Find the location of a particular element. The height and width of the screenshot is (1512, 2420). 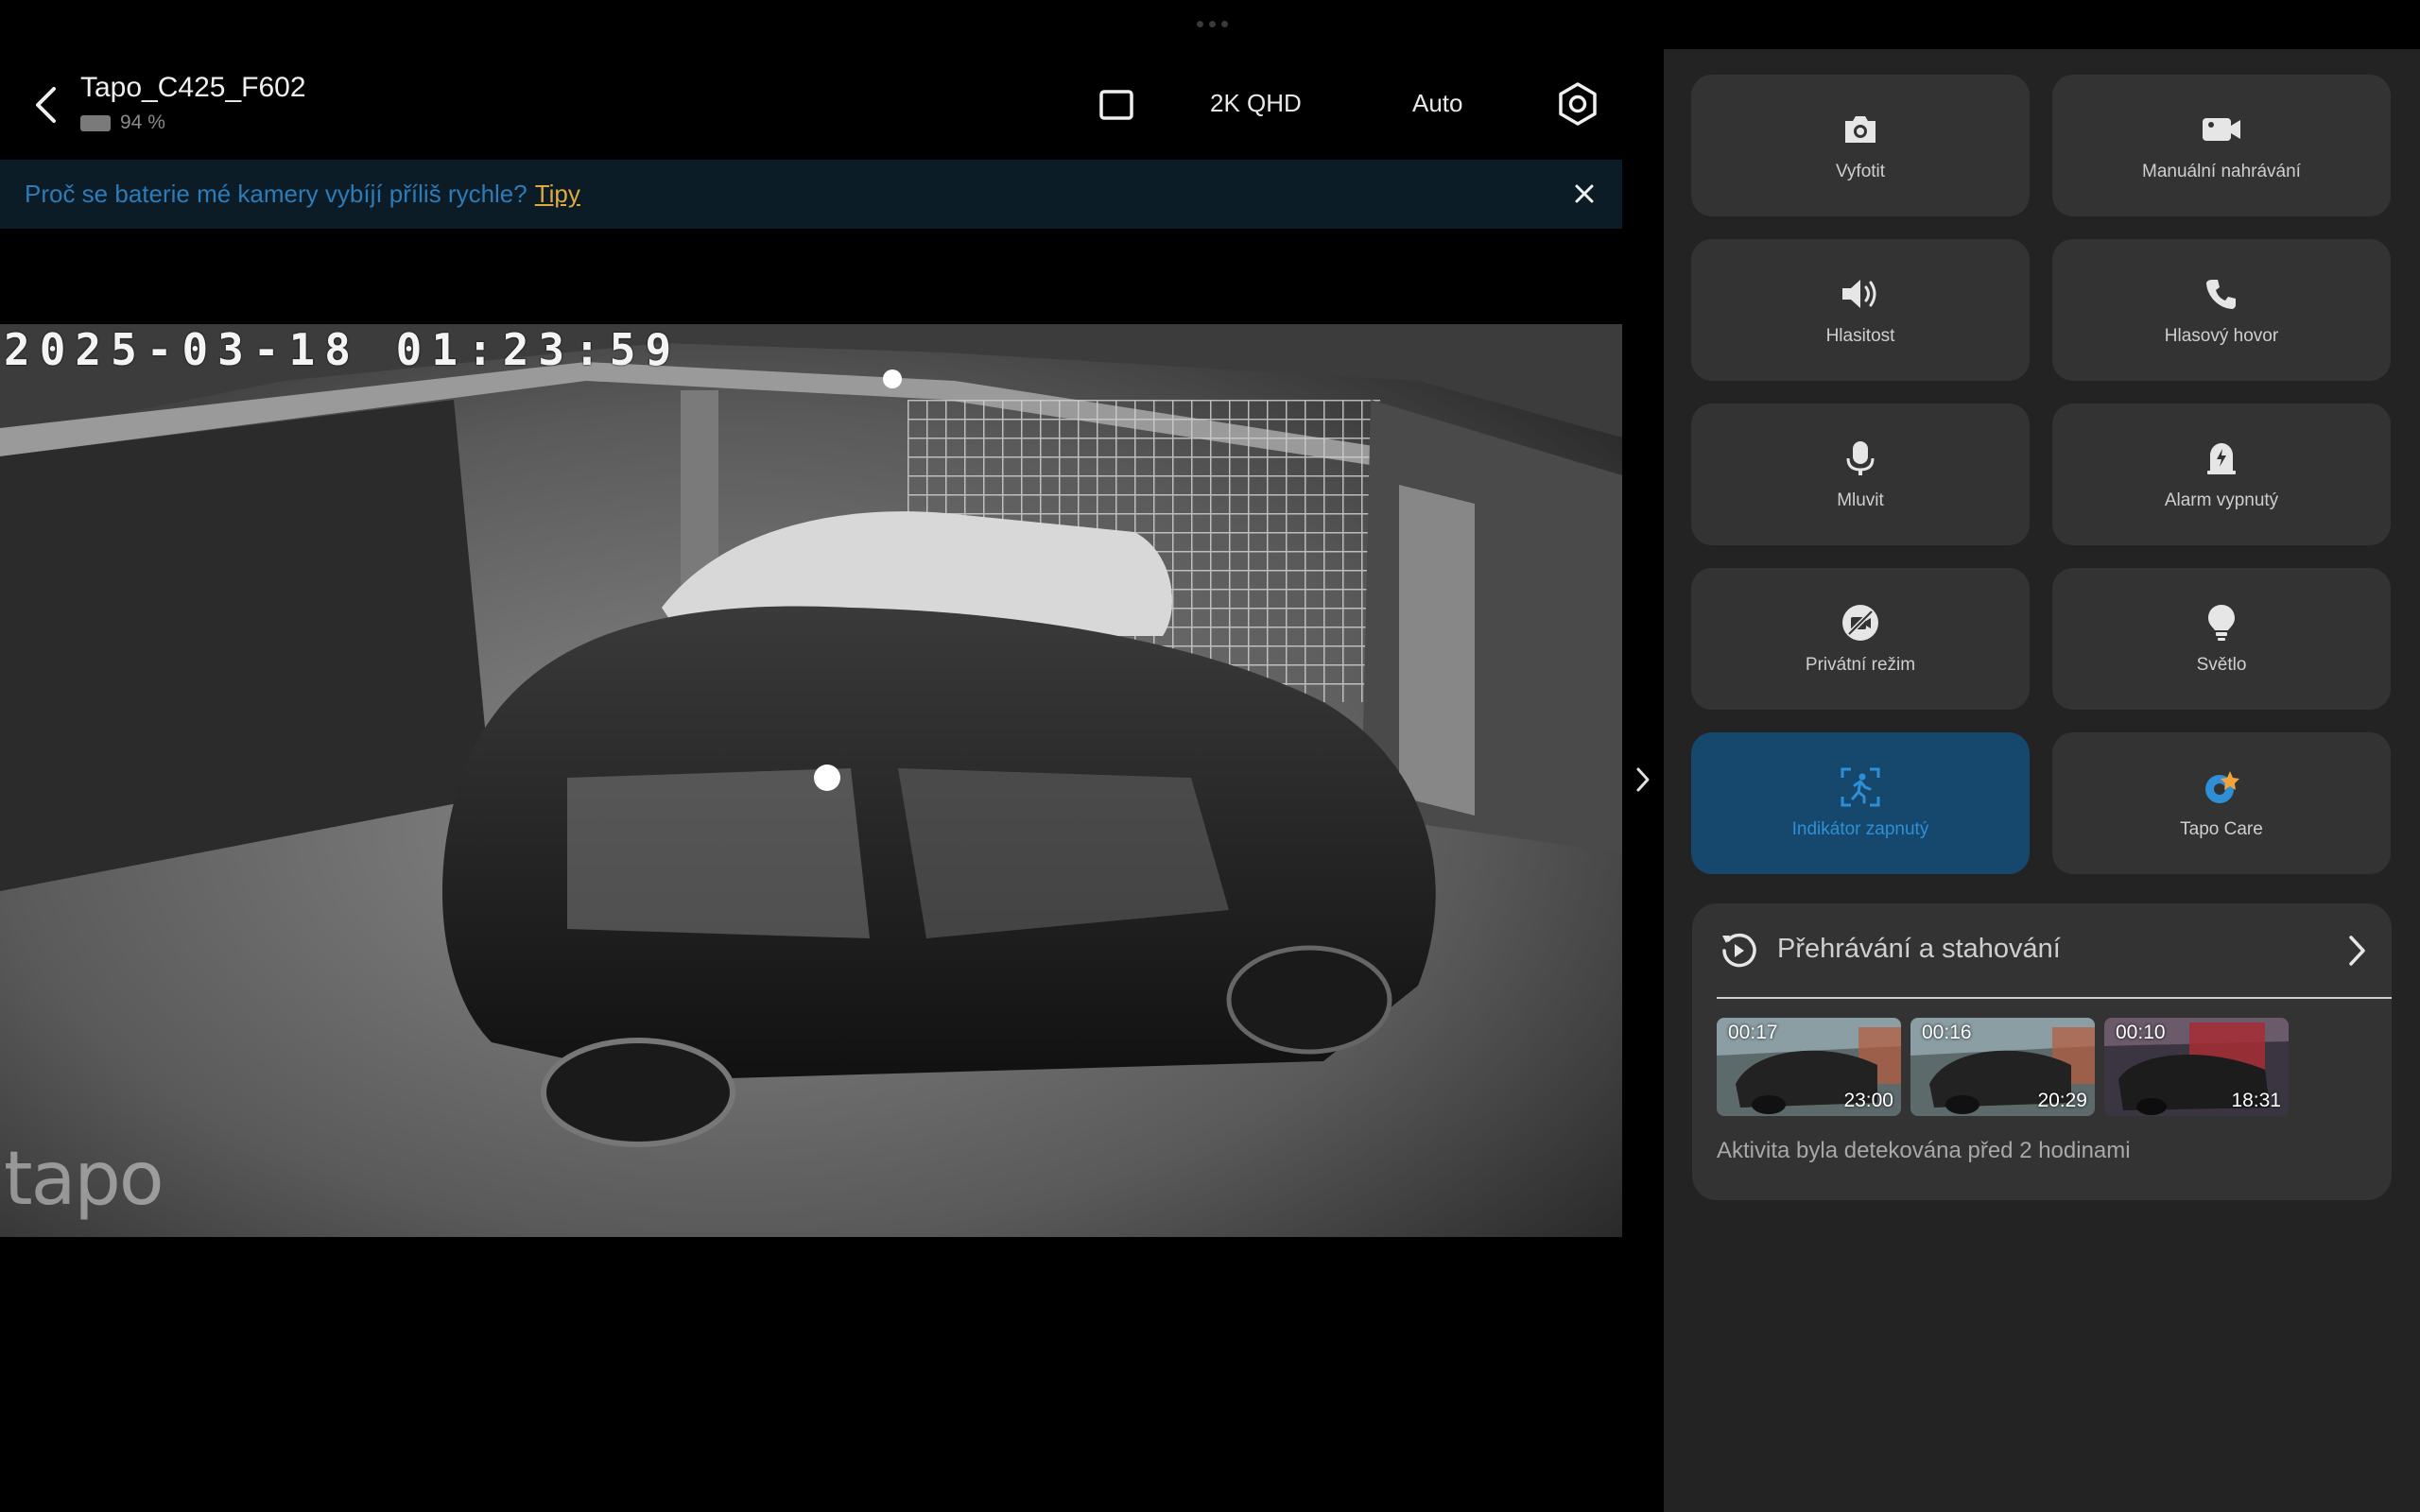

chevron-left-icon is located at coordinates (46, 105).